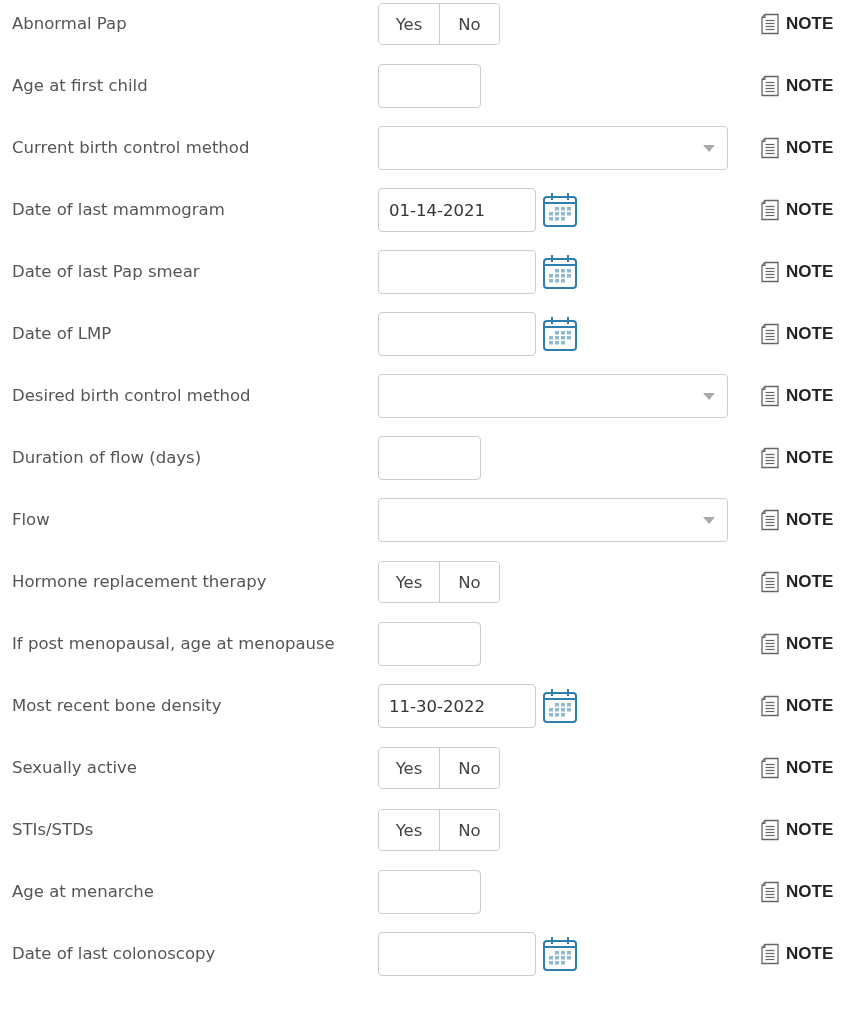  I want to click on field-label: Most recent bone density, so click(117, 706).